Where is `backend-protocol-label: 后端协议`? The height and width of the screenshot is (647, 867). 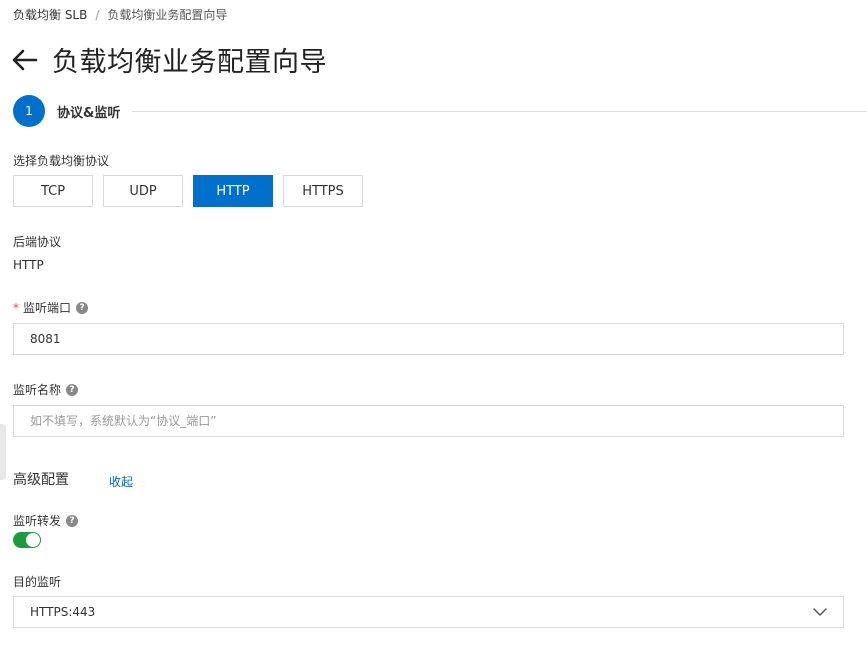 backend-protocol-label: 后端协议 is located at coordinates (37, 241).